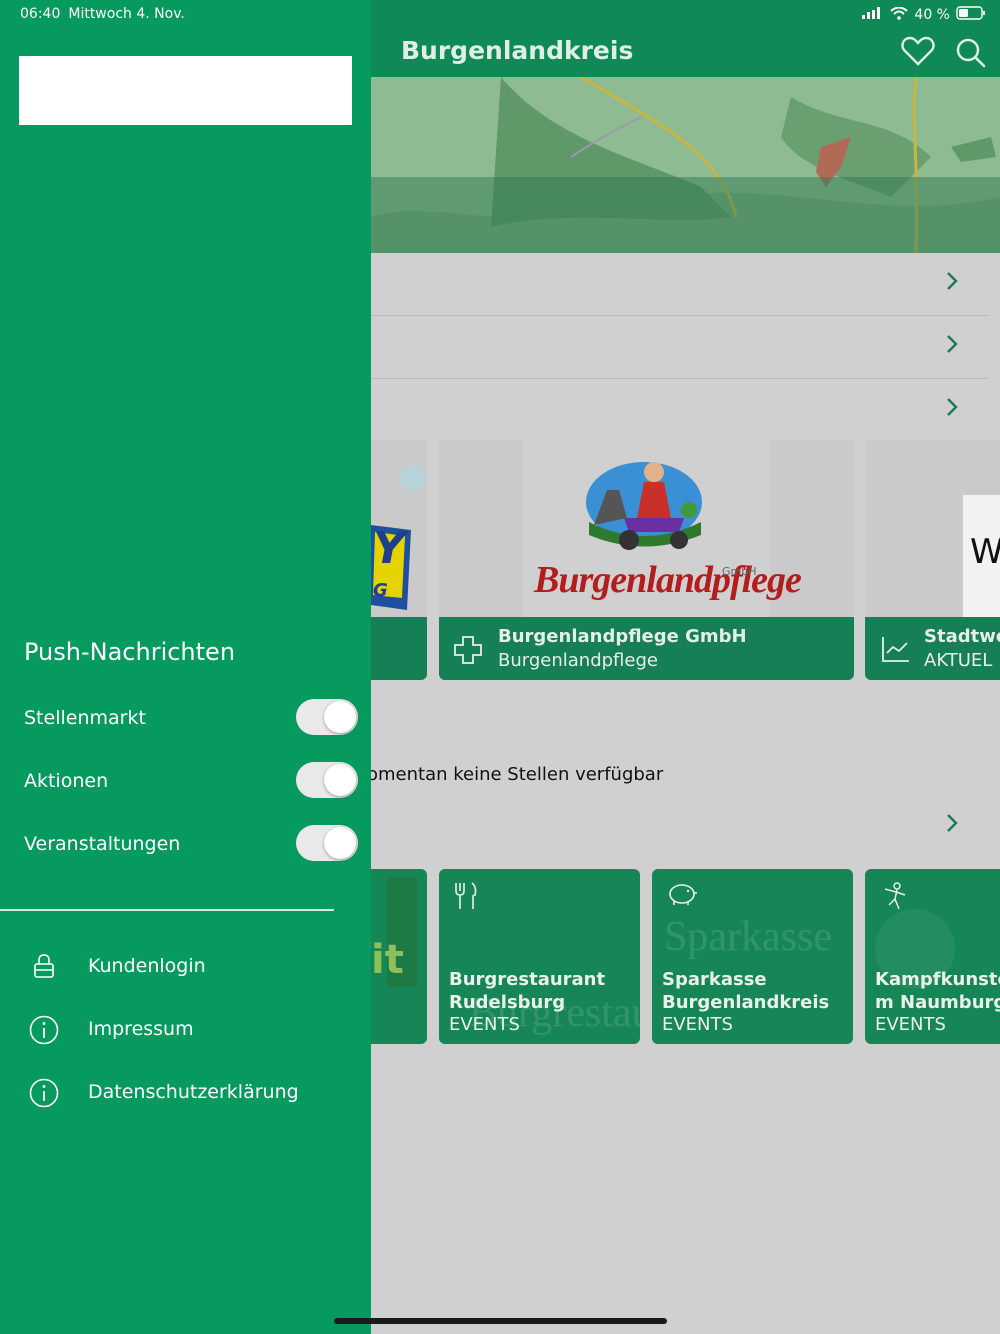 This screenshot has height=1334, width=1000. What do you see at coordinates (646, 648) in the screenshot?
I see `partner-card-burgenlandpflege: Burgenlandpflege GmbH Burgenlandpflege` at bounding box center [646, 648].